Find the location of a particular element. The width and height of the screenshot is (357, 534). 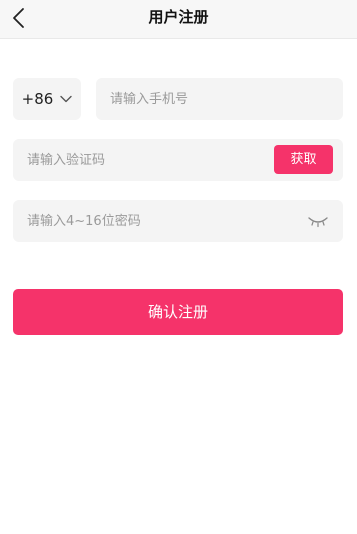

country-code-selector: +86 is located at coordinates (47, 99).